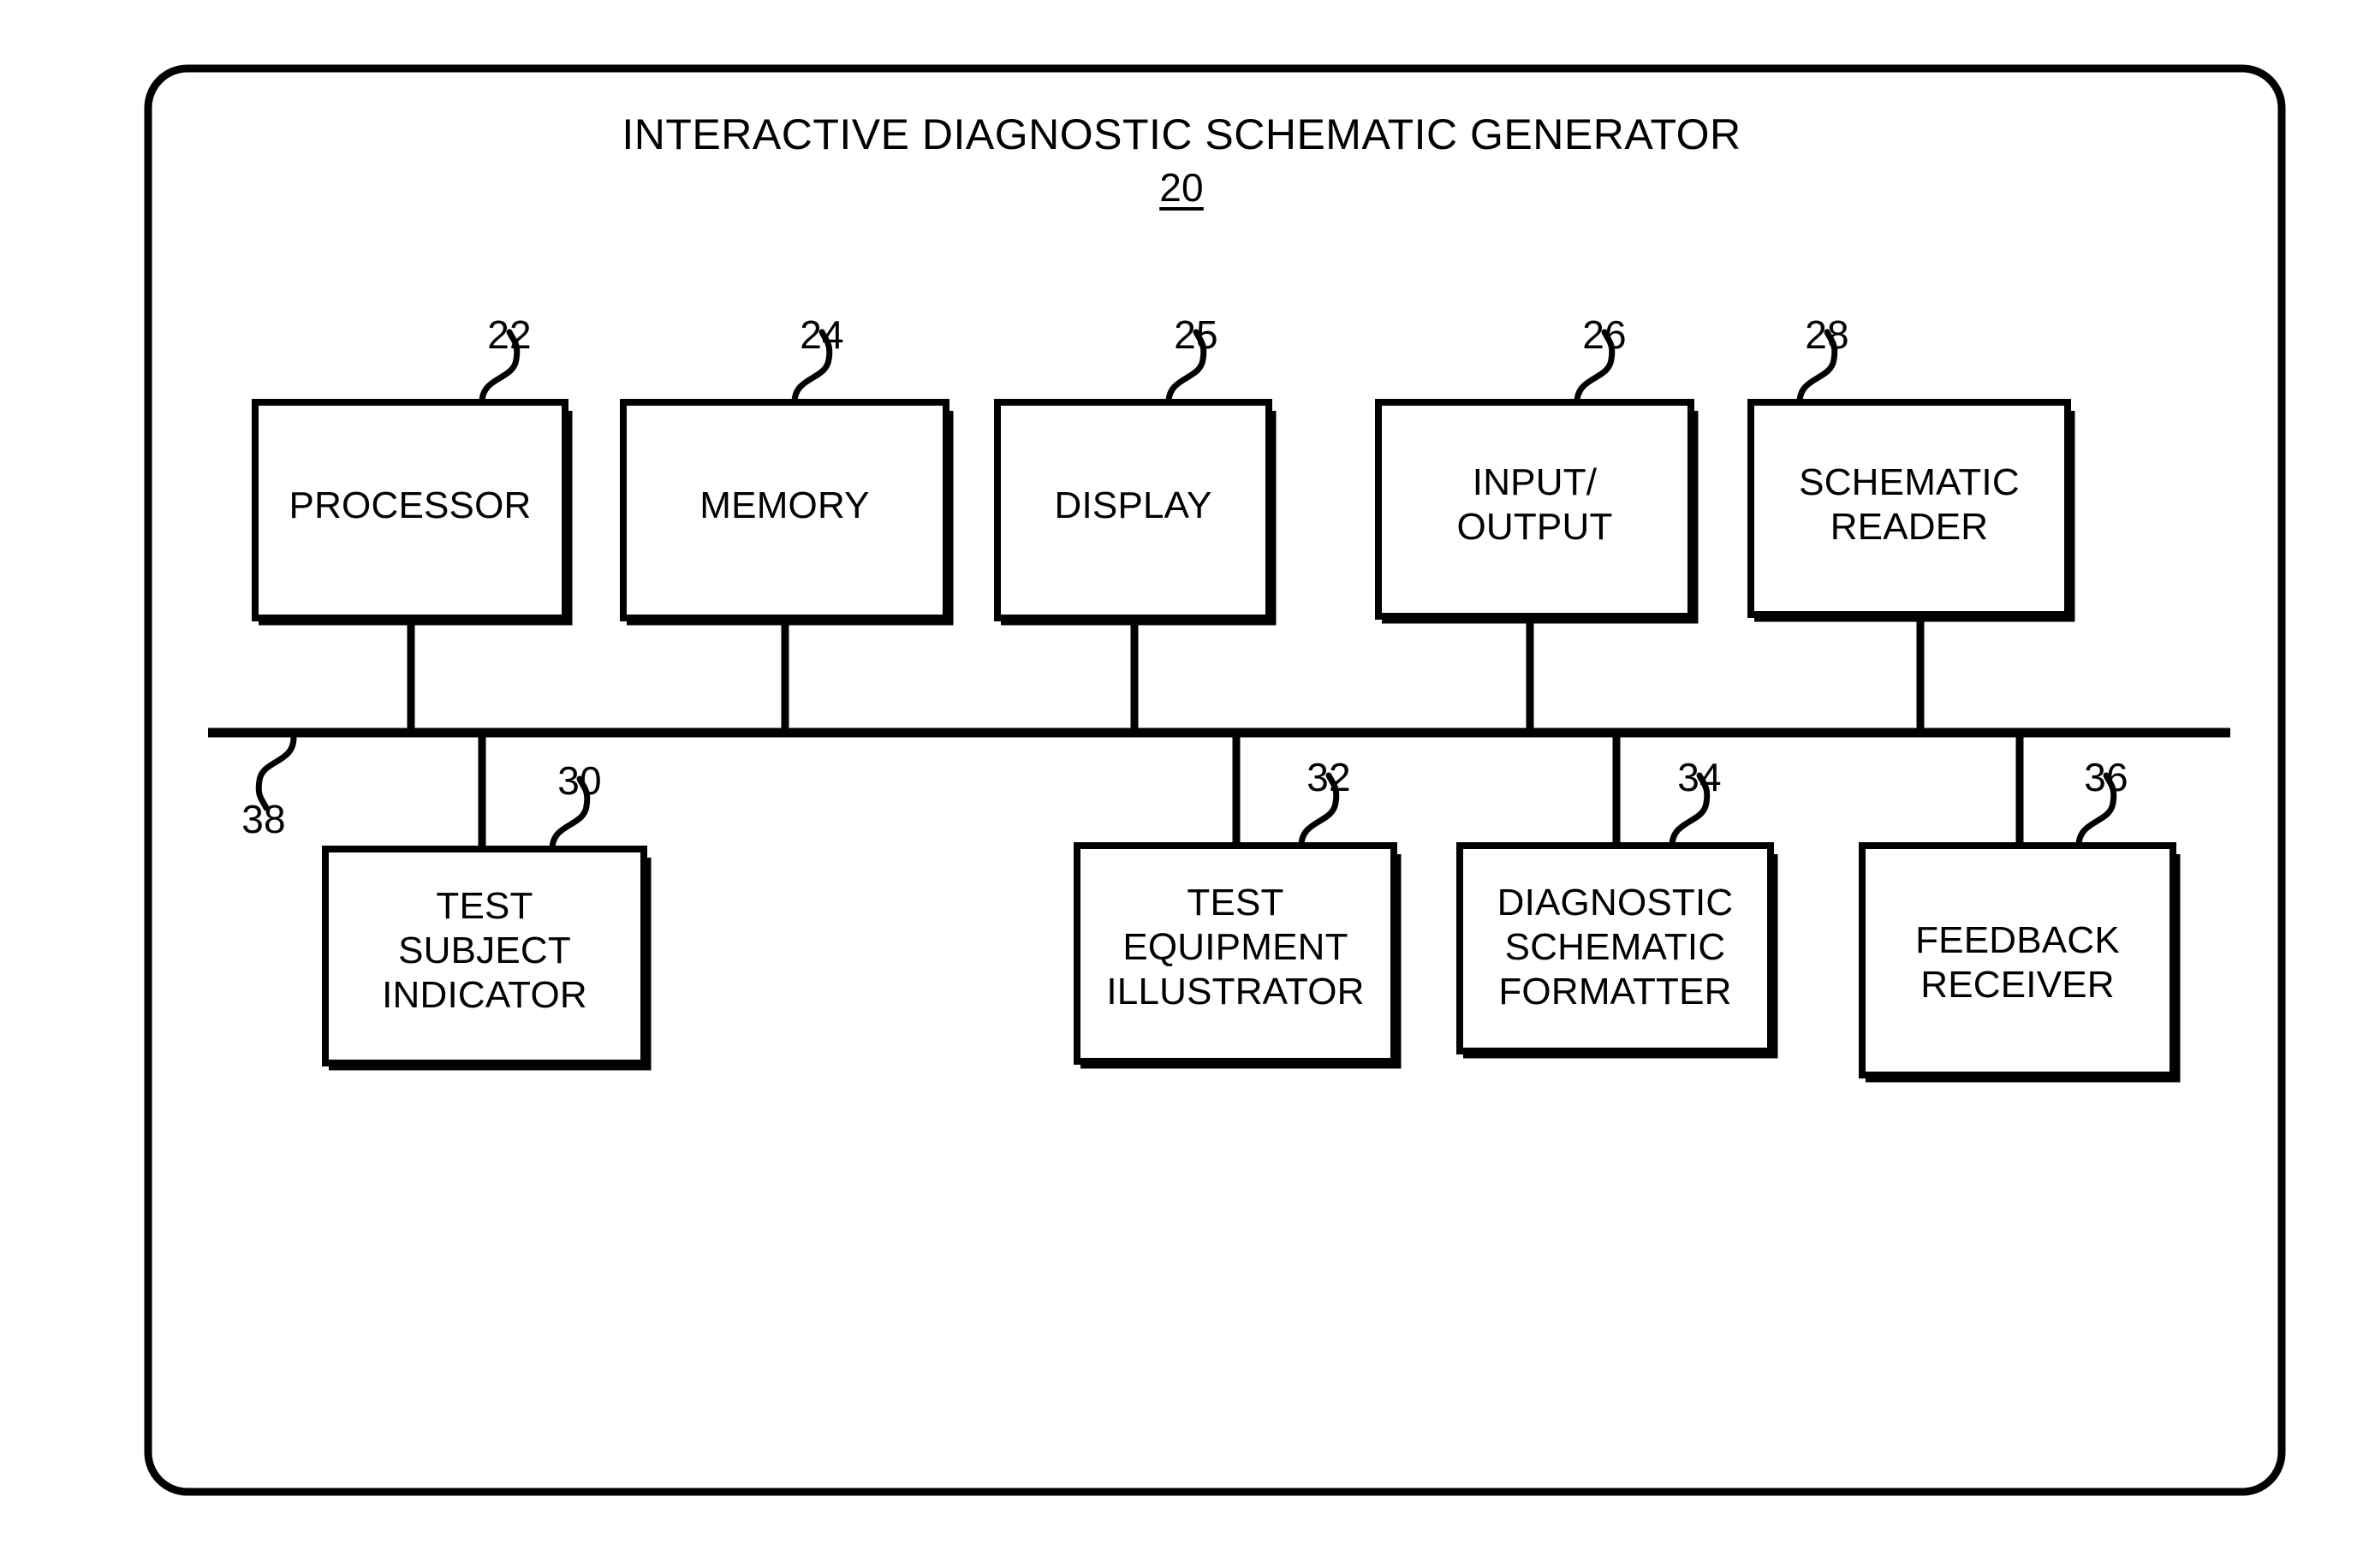  What do you see at coordinates (484, 950) in the screenshot?
I see `label-test-subject-indicator: TEST SUBJECT INDICATOR` at bounding box center [484, 950].